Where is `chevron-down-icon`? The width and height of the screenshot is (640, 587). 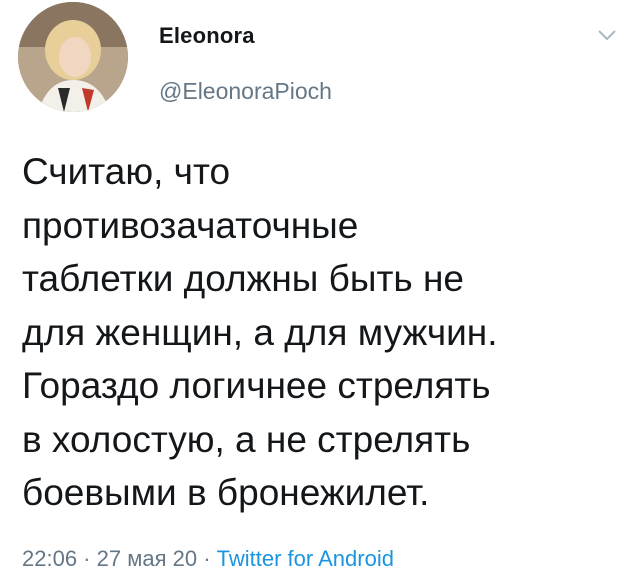
chevron-down-icon is located at coordinates (607, 35).